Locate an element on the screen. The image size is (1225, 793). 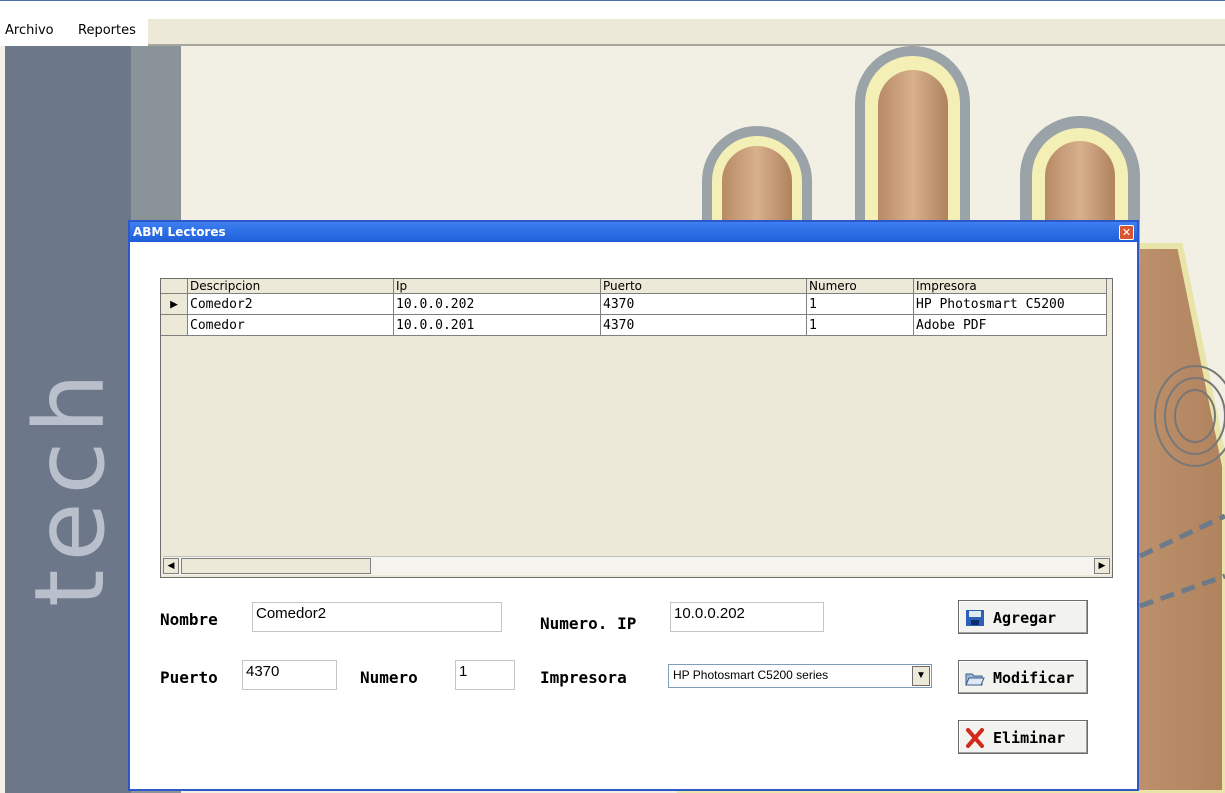
horizontal-scrollbar: ◀ ▶ is located at coordinates (636, 565).